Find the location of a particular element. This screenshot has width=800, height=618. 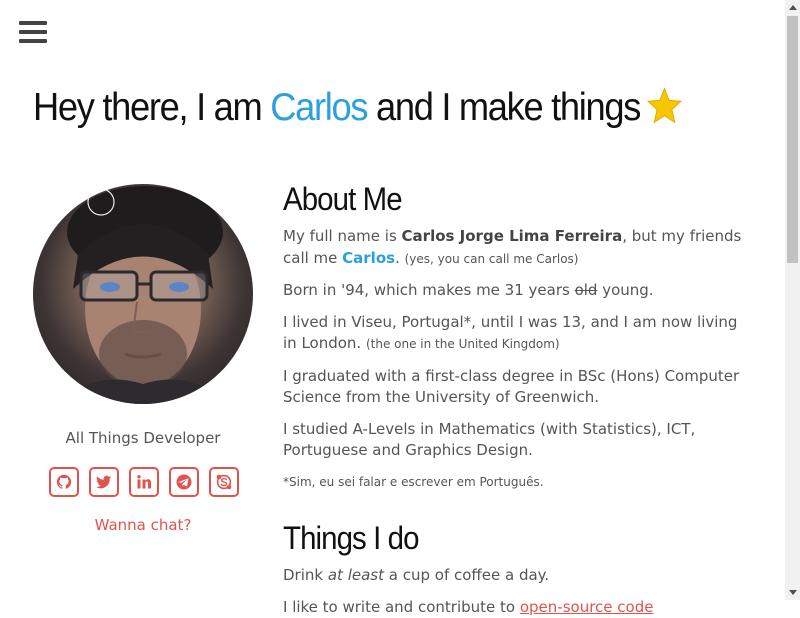

text: a cup of coffee a day. is located at coordinates (466, 575).